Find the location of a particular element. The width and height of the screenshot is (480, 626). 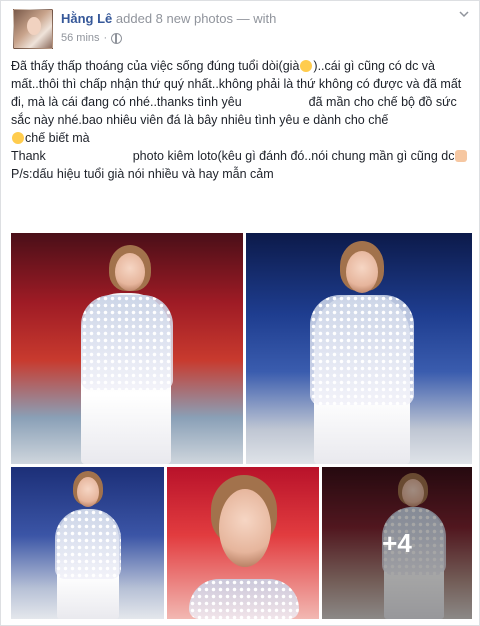

more-photos-overlay: +4 is located at coordinates (397, 543).